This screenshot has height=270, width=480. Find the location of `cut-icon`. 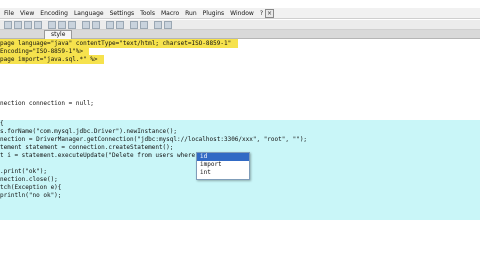

cut-icon is located at coordinates (52, 25).